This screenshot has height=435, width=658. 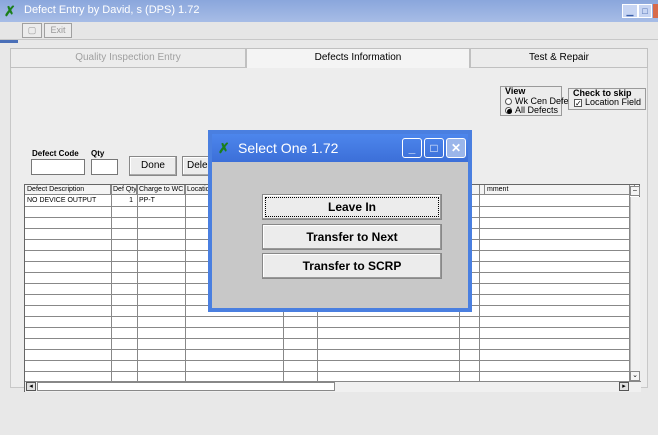 I want to click on dialog-minimize-icon: _, so click(x=412, y=148).